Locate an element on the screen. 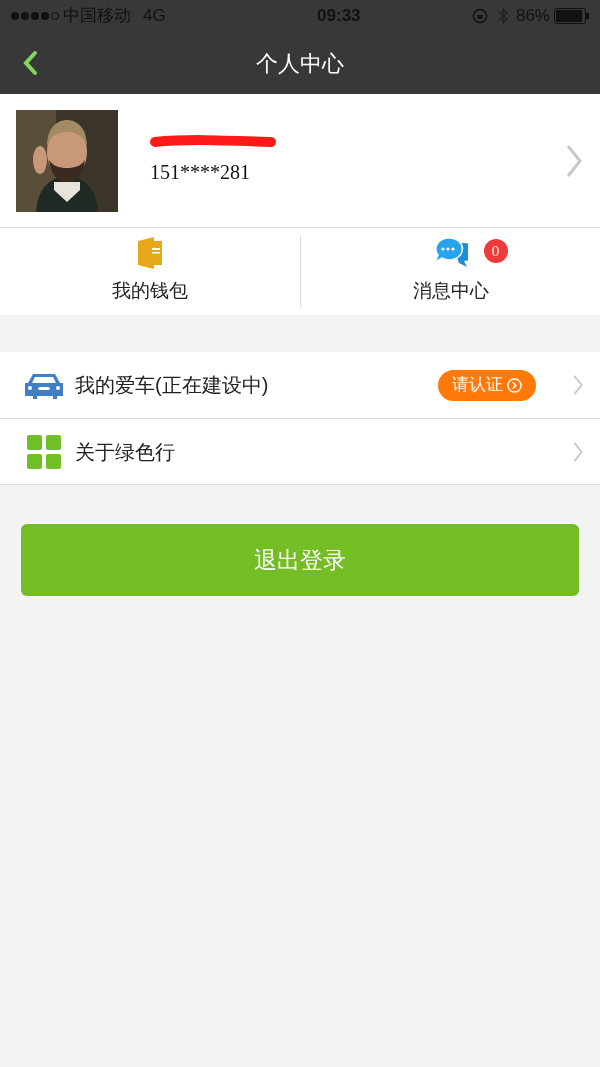  rotation-lock-icon is located at coordinates (479, 16).